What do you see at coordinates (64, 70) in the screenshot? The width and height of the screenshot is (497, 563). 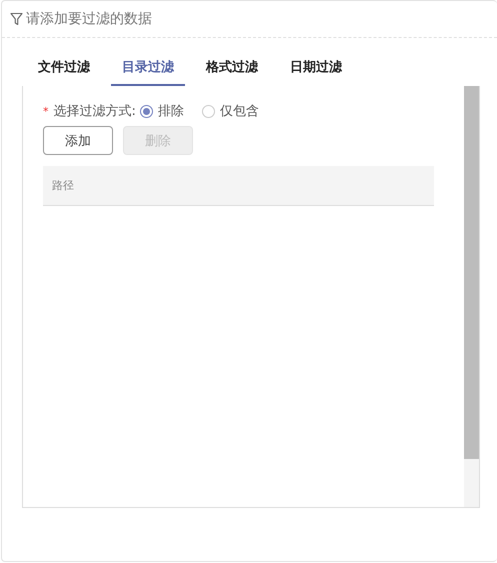 I see `tab: 文件过滤` at bounding box center [64, 70].